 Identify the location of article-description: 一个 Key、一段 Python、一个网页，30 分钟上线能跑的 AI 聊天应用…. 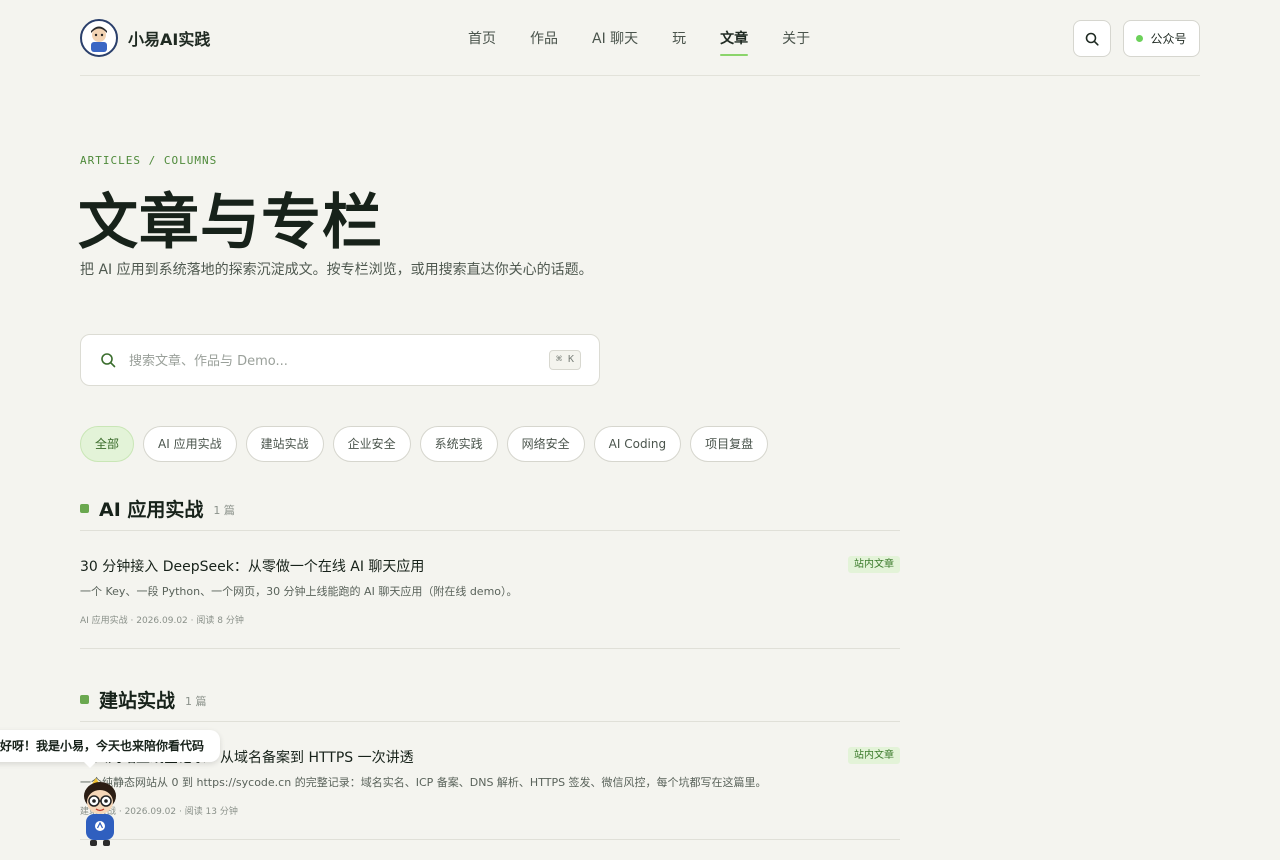
(299, 591).